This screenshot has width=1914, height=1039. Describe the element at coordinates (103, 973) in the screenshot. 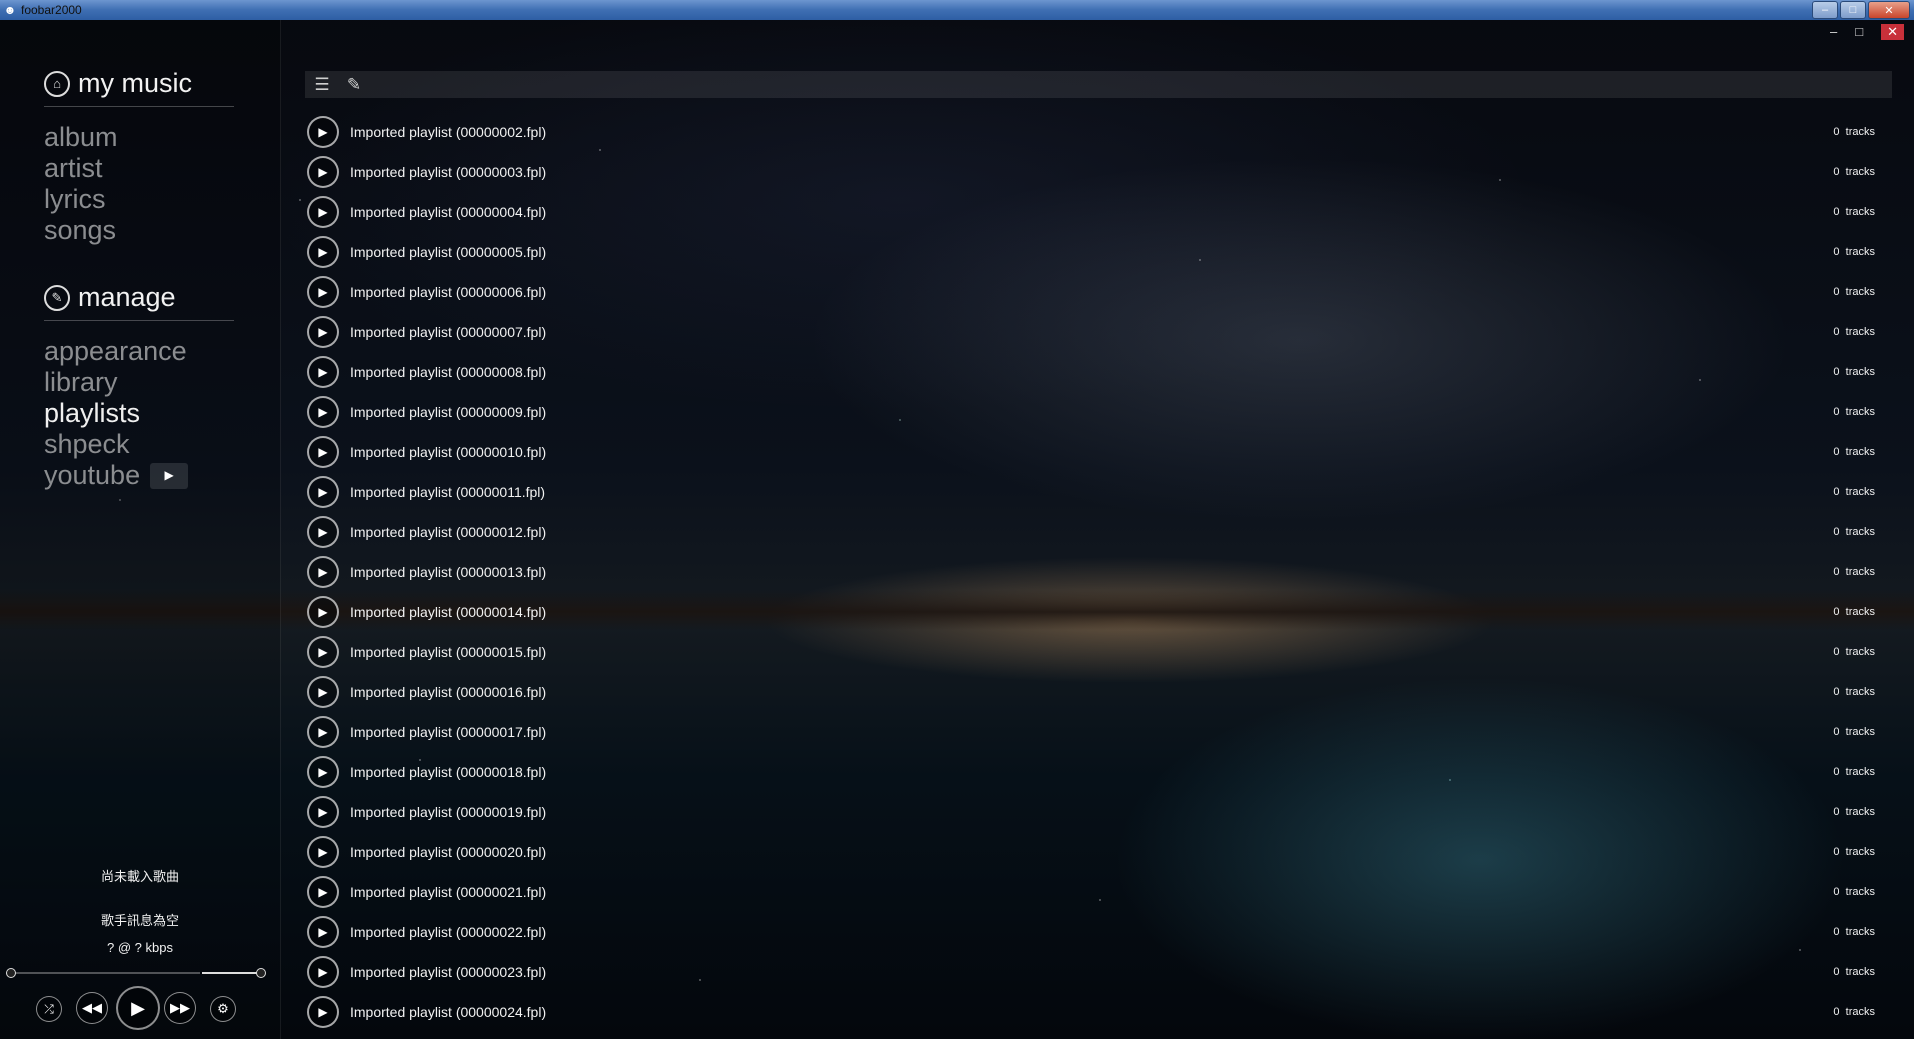

I see `seek-bar` at that location.